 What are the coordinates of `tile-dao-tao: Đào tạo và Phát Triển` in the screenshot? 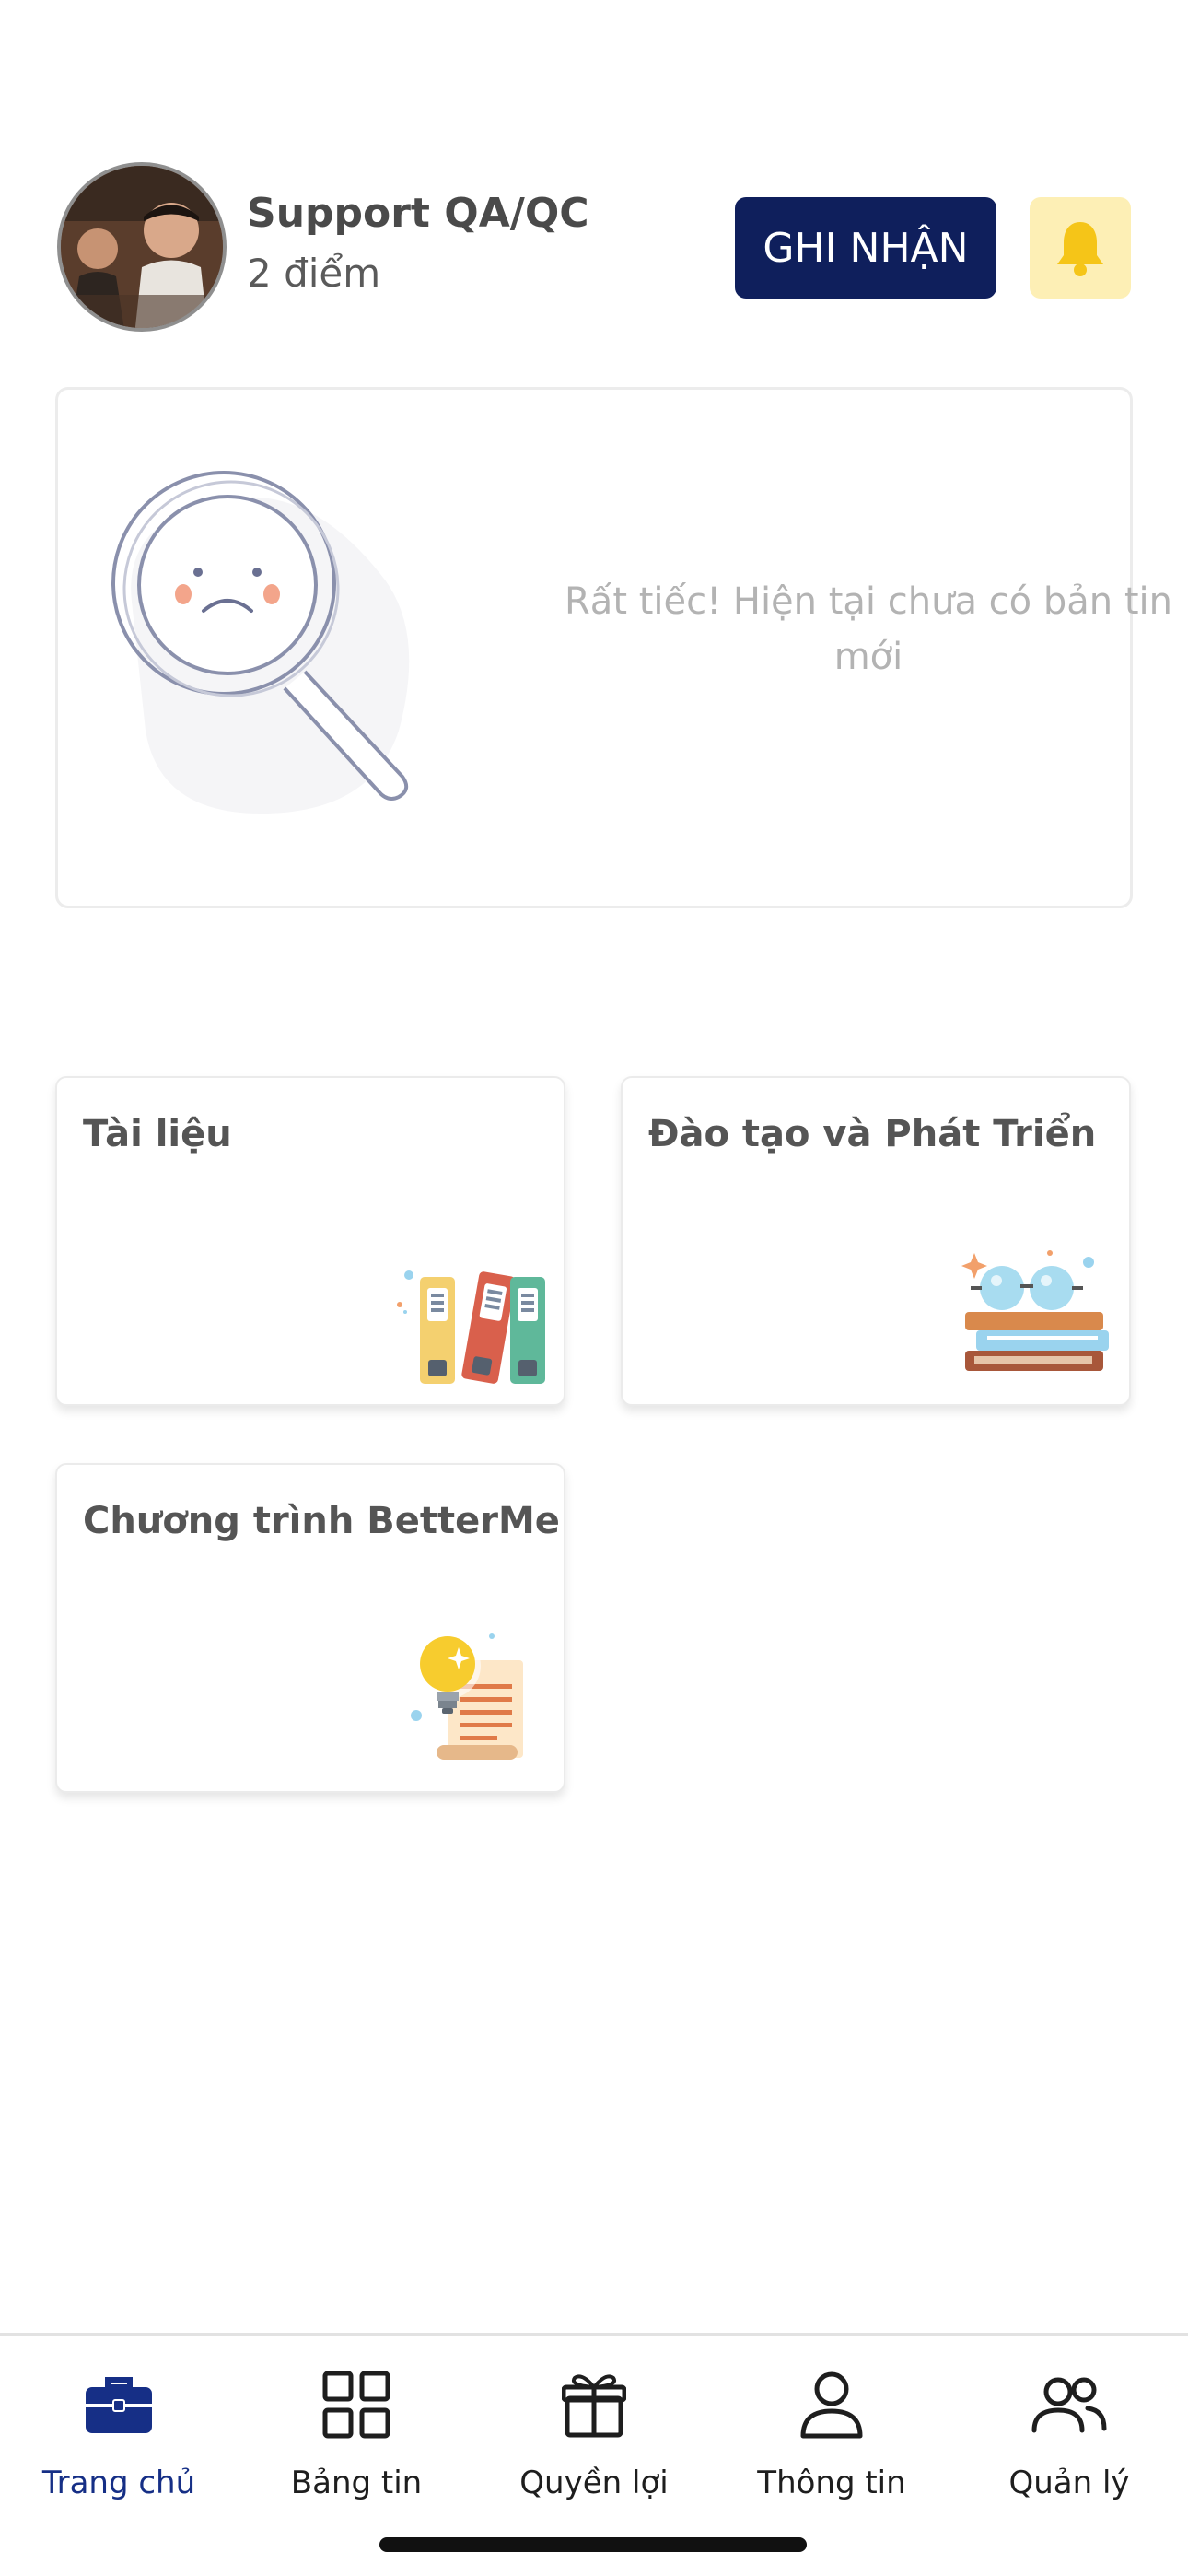 It's located at (876, 1241).